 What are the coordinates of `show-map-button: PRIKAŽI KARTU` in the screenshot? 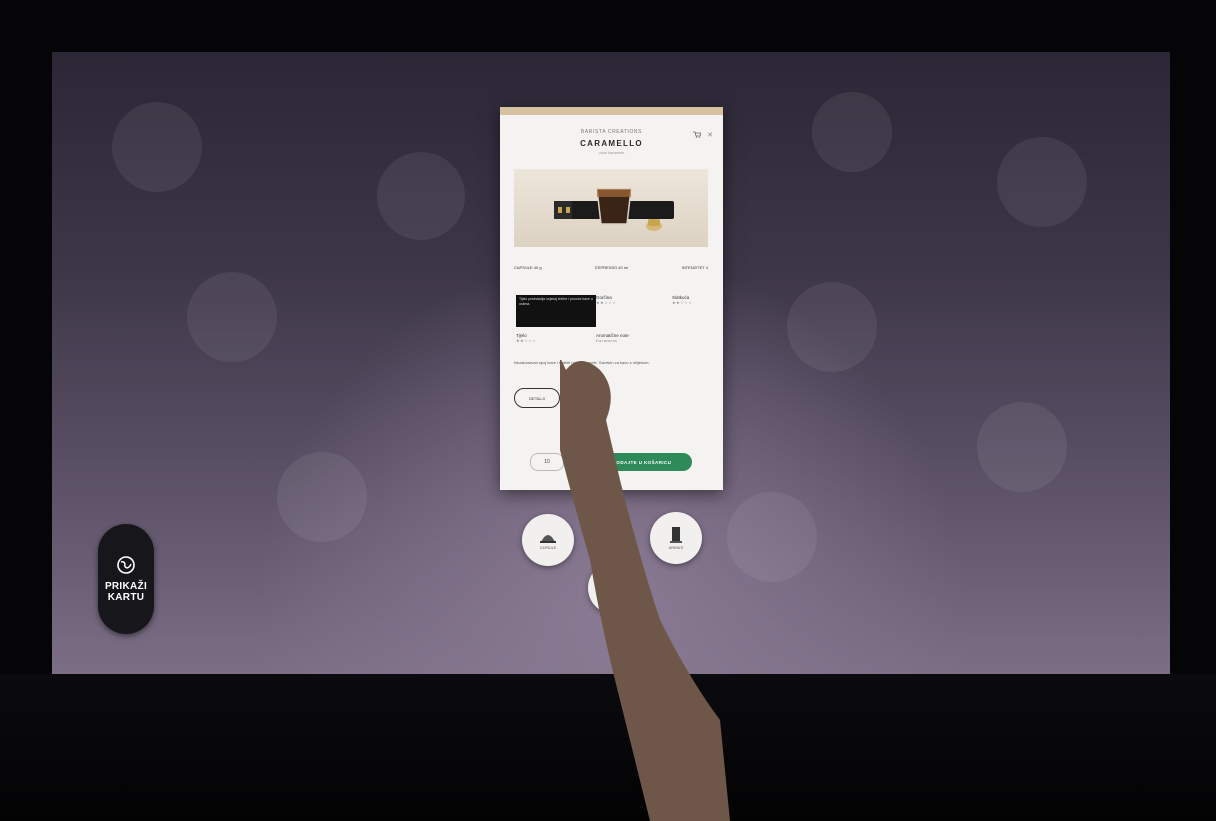 It's located at (126, 579).